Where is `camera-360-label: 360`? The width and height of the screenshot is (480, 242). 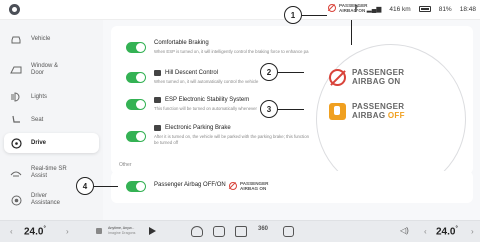
camera-360-label: 360 is located at coordinates (263, 229).